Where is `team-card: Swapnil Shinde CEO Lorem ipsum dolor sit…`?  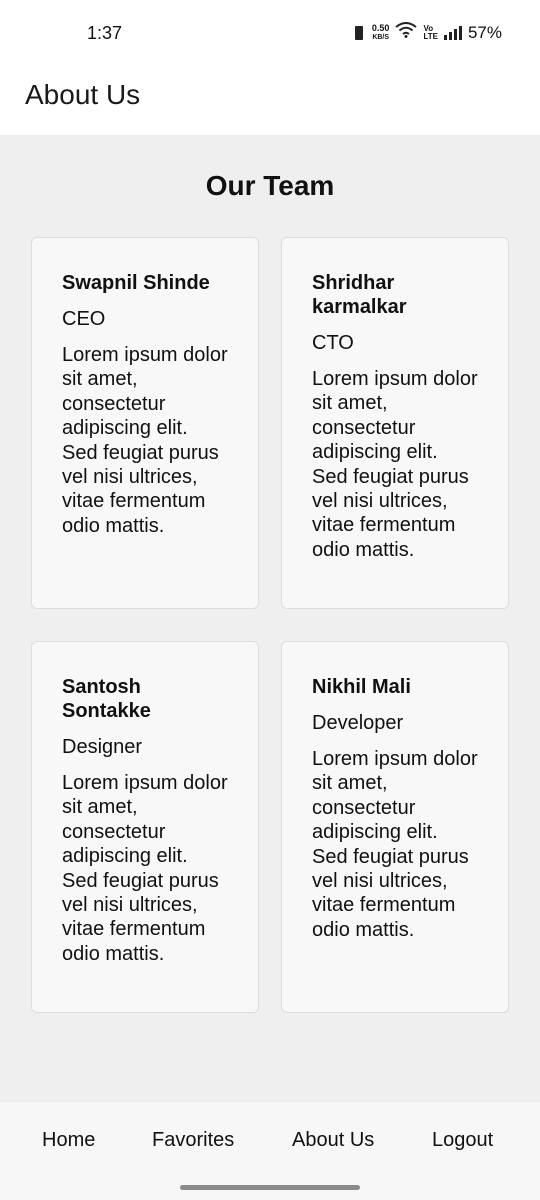
team-card: Swapnil Shinde CEO Lorem ipsum dolor sit… is located at coordinates (145, 423).